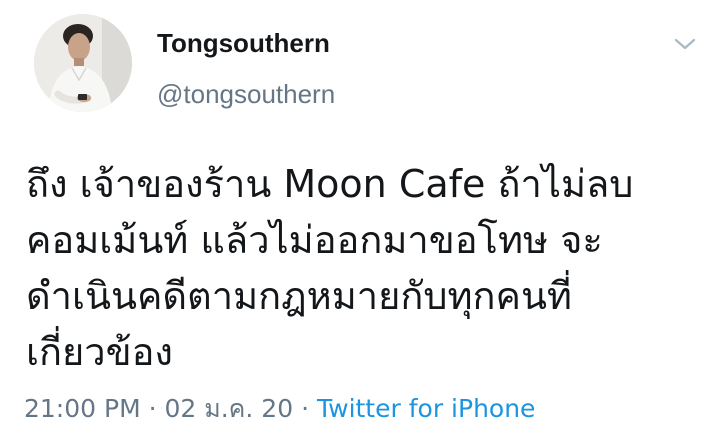  What do you see at coordinates (99, 352) in the screenshot?
I see `tweet-text-line: เกี่ยวข้อง` at bounding box center [99, 352].